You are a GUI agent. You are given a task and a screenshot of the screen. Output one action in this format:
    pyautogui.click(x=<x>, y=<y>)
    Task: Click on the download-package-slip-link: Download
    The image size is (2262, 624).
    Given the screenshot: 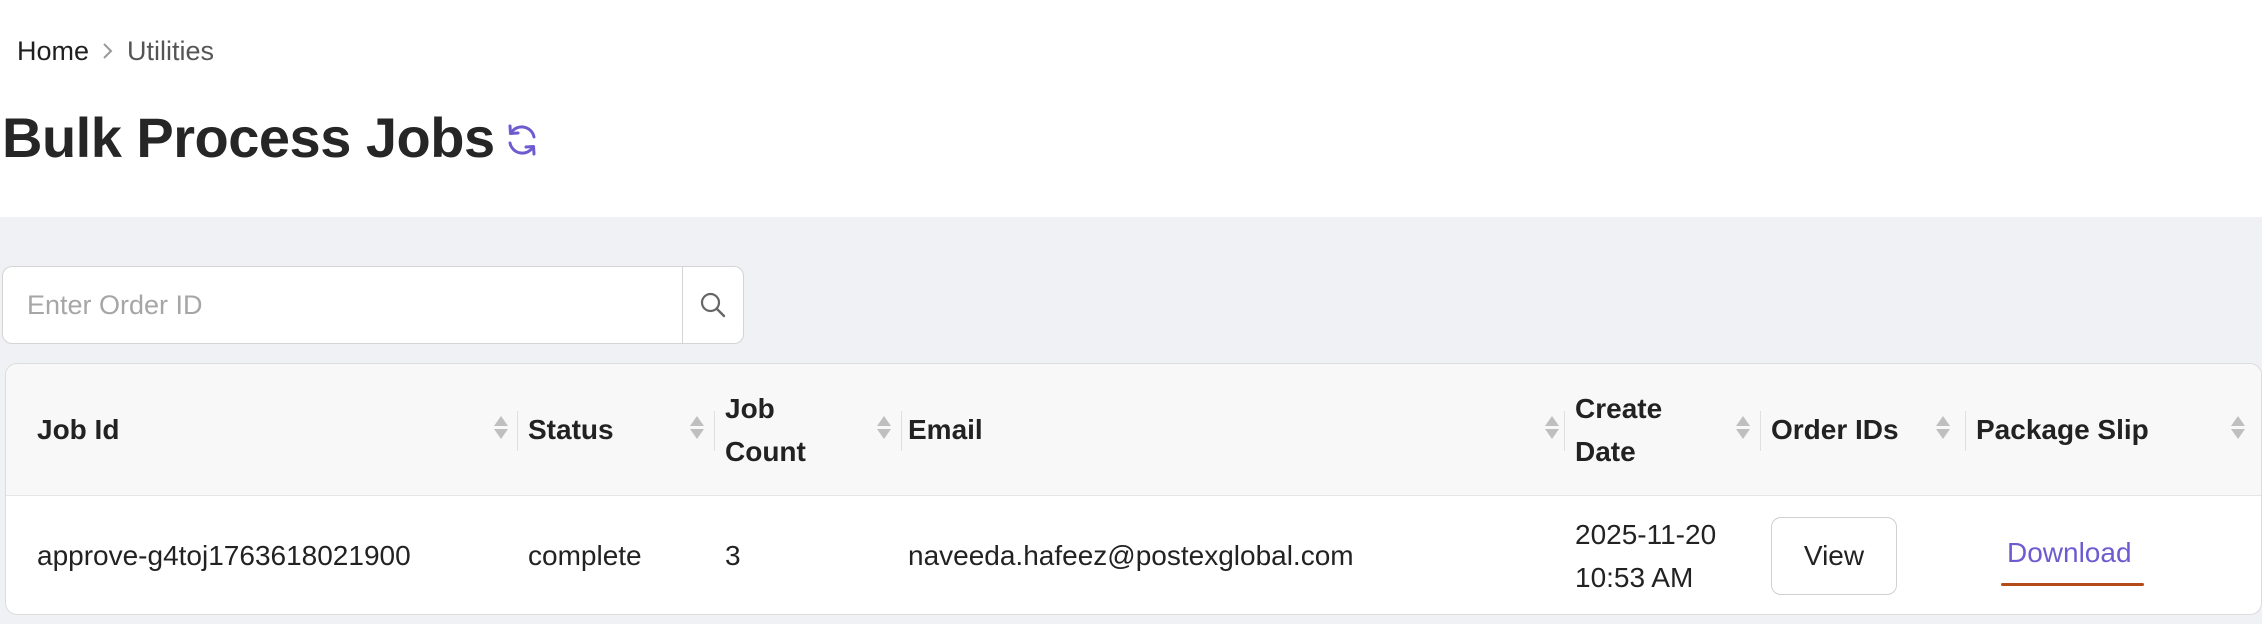 What is the action you would take?
    pyautogui.click(x=2072, y=558)
    